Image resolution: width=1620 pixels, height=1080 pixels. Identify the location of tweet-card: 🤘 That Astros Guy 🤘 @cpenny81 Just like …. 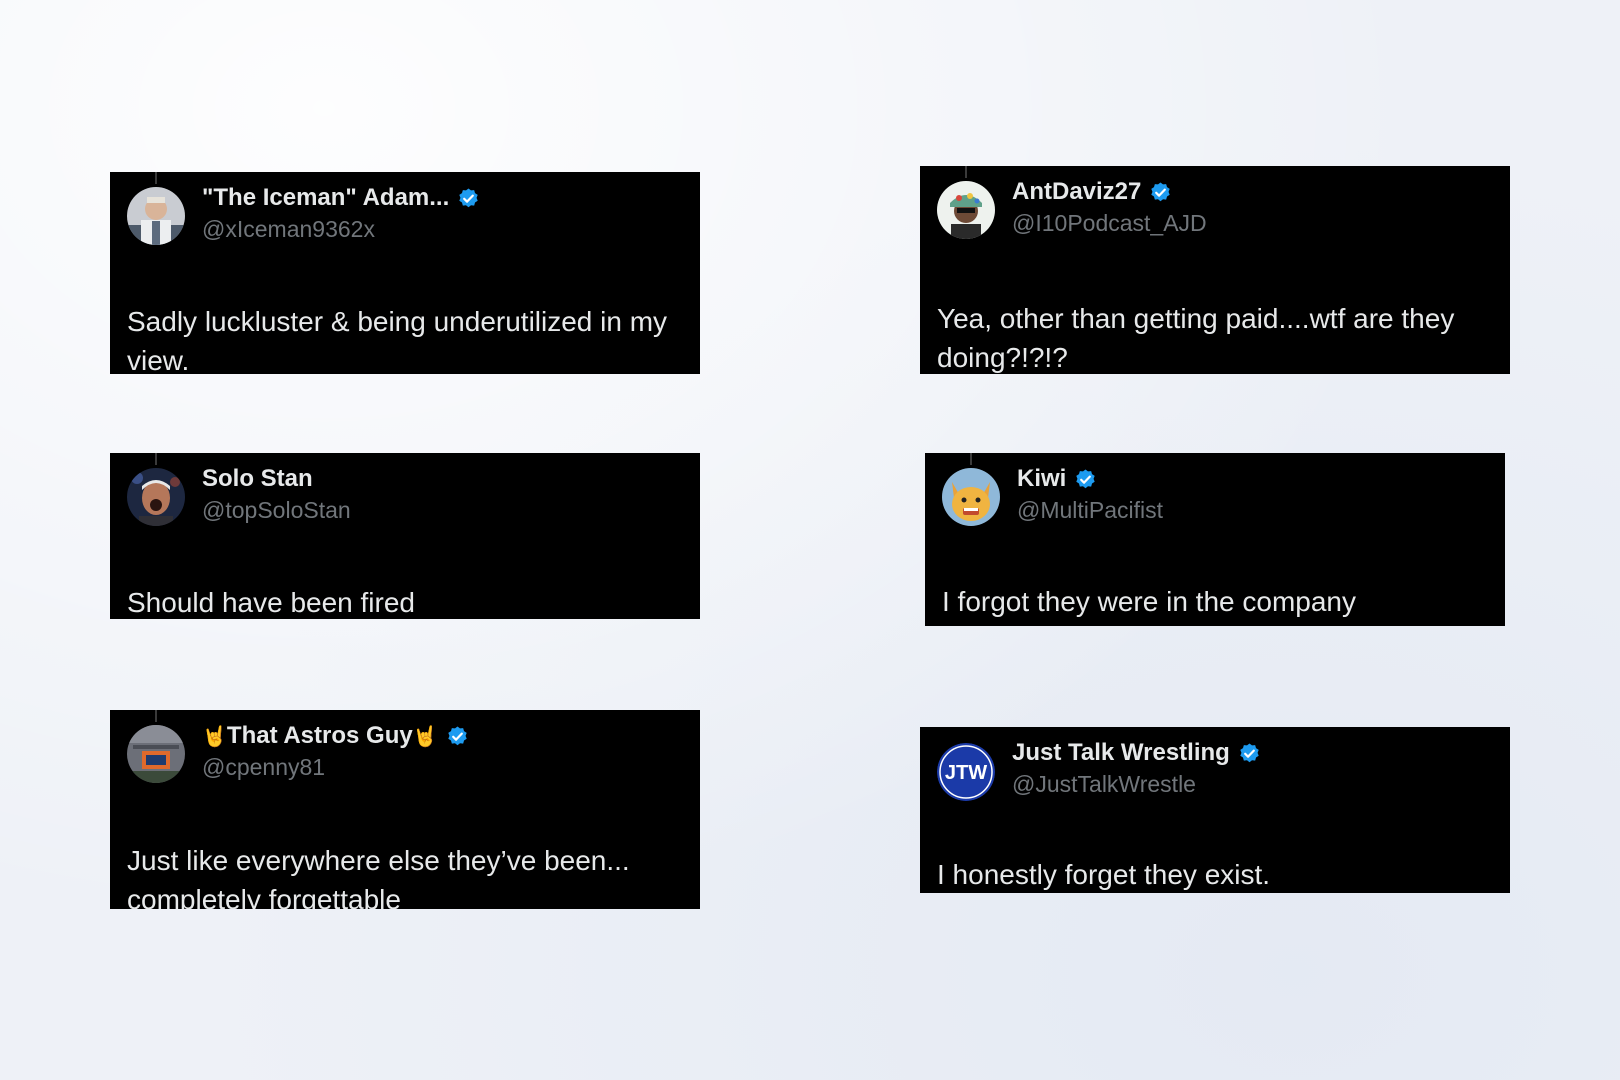
(405, 809).